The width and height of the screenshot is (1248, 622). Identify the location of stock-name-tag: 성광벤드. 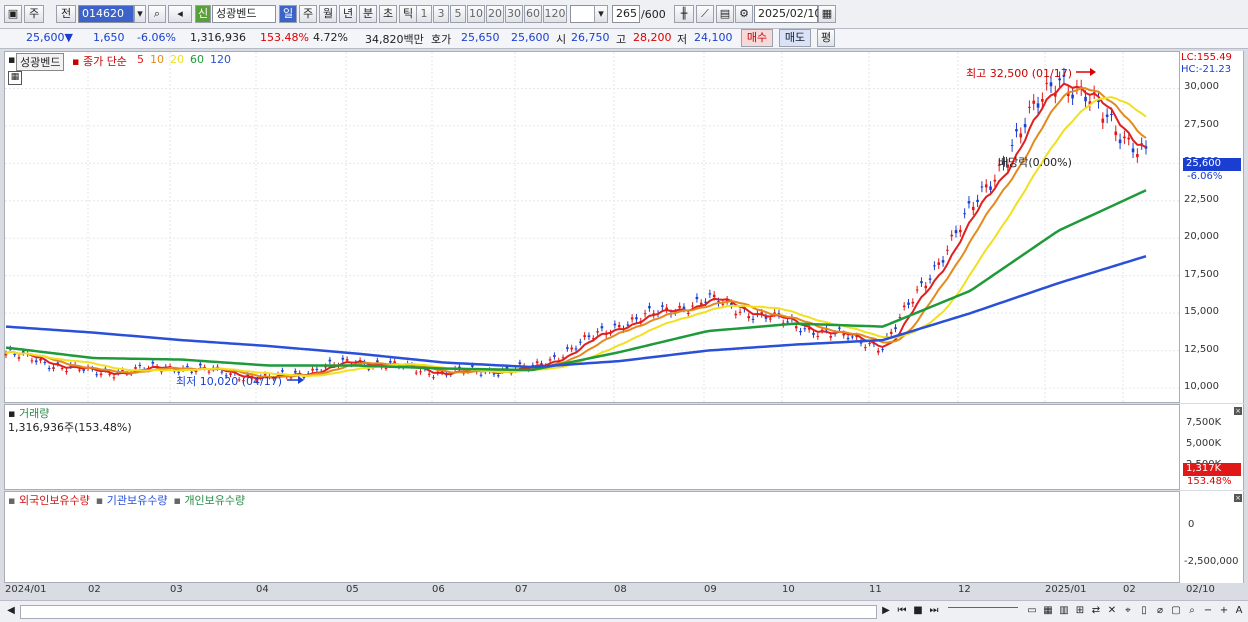
(40, 62).